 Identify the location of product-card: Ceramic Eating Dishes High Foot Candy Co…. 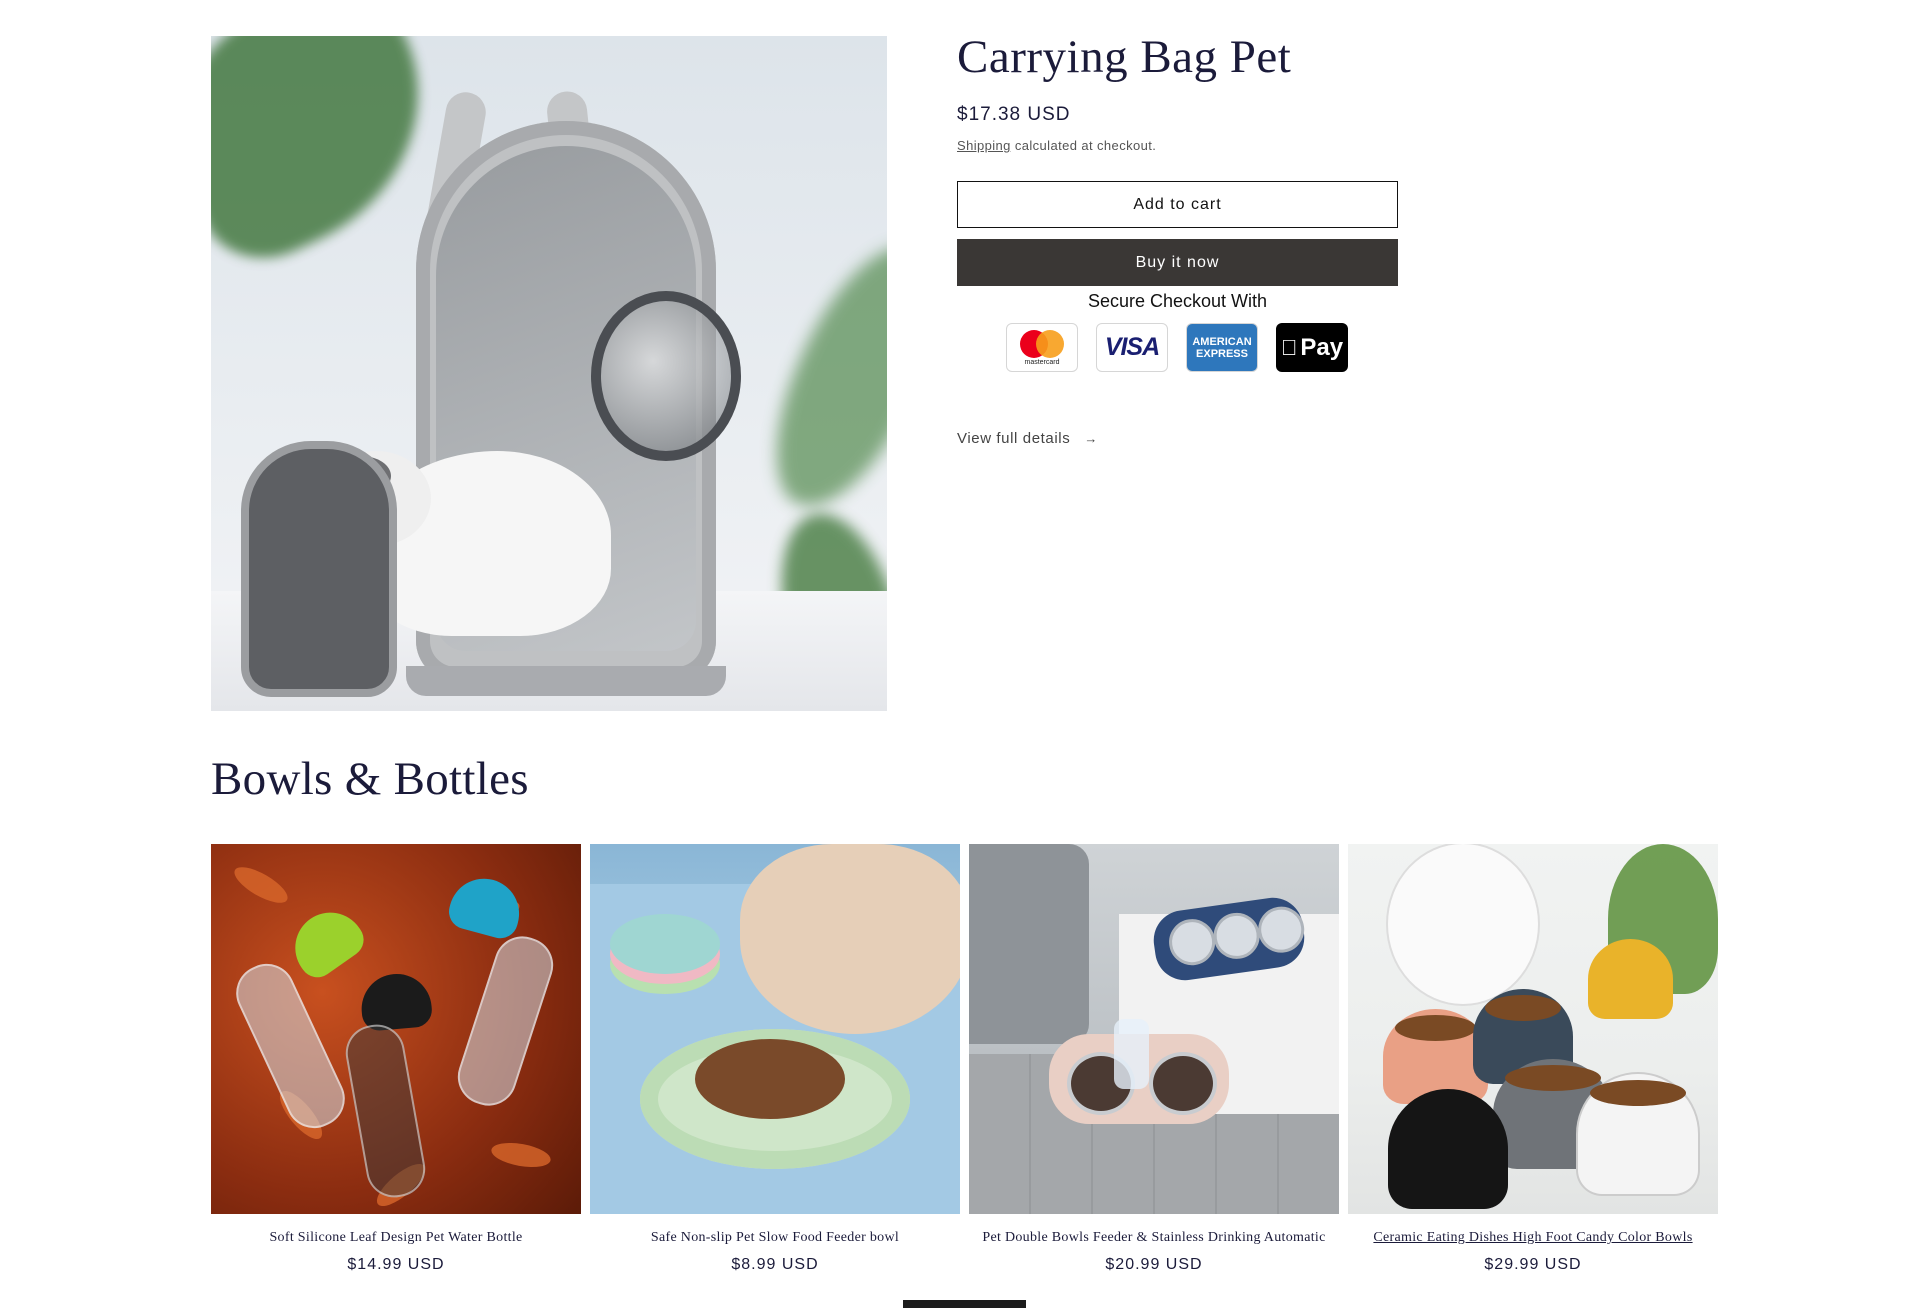
(1533, 1059).